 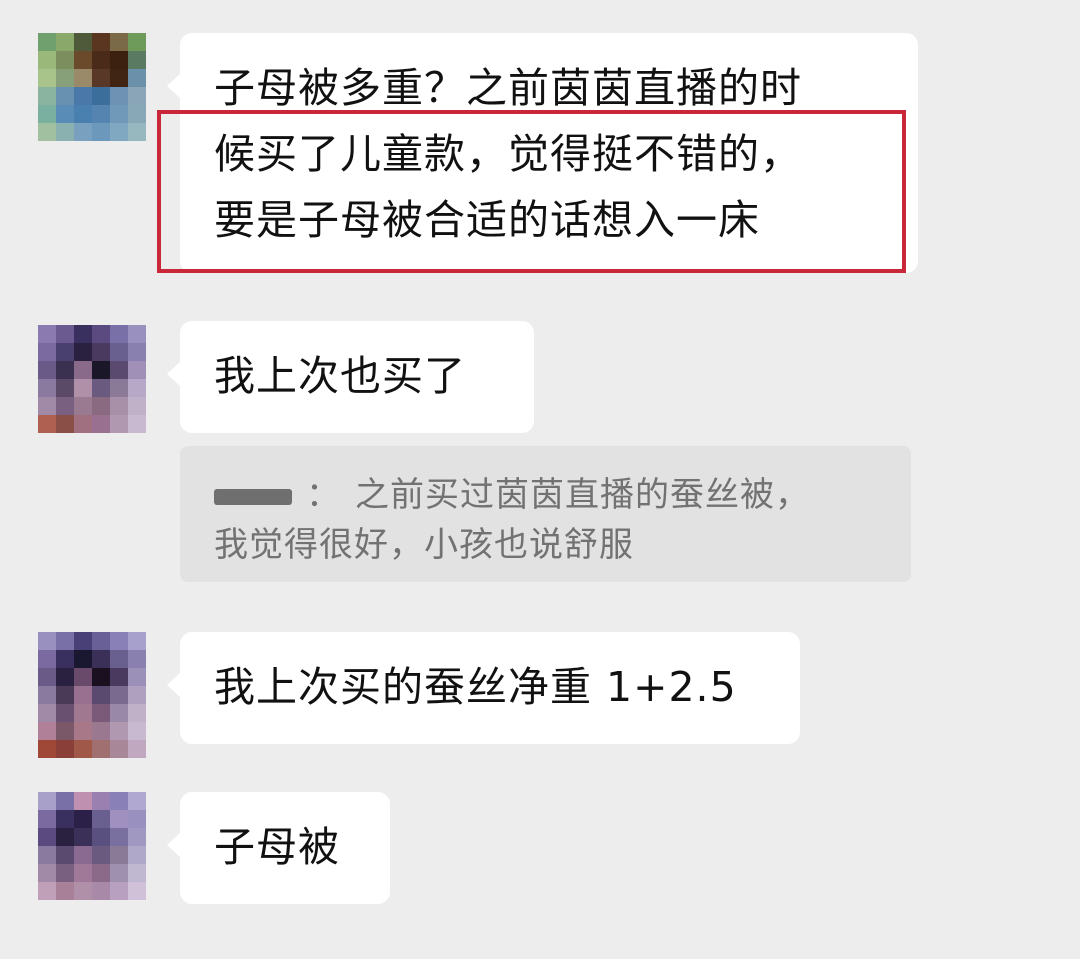 I want to click on message-bubble: 子母被, so click(x=278, y=848).